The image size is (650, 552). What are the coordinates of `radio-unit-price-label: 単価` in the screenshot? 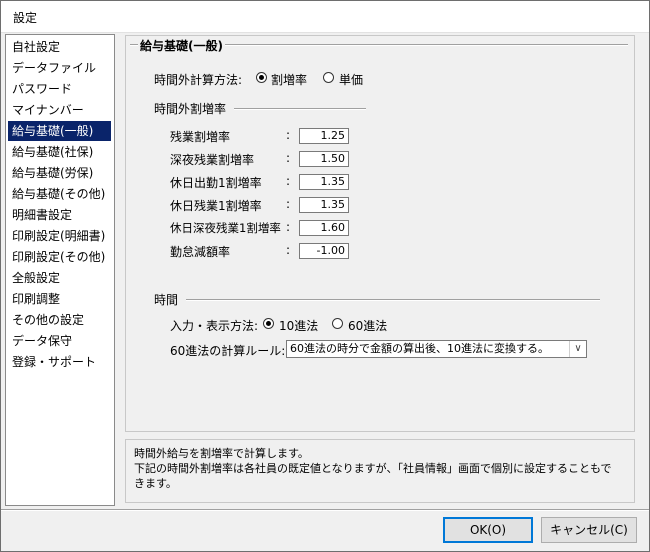 It's located at (351, 79).